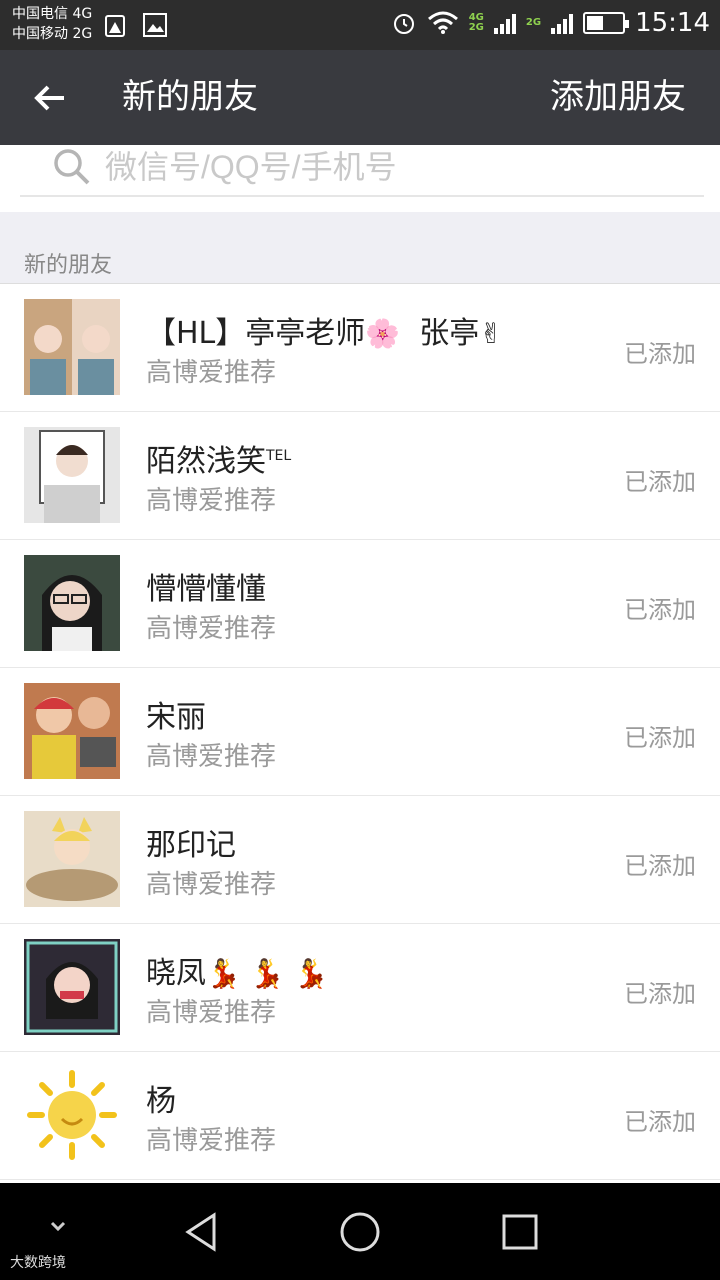 The width and height of the screenshot is (720, 1280). What do you see at coordinates (38, 1263) in the screenshot?
I see `watermark: 大数跨境` at bounding box center [38, 1263].